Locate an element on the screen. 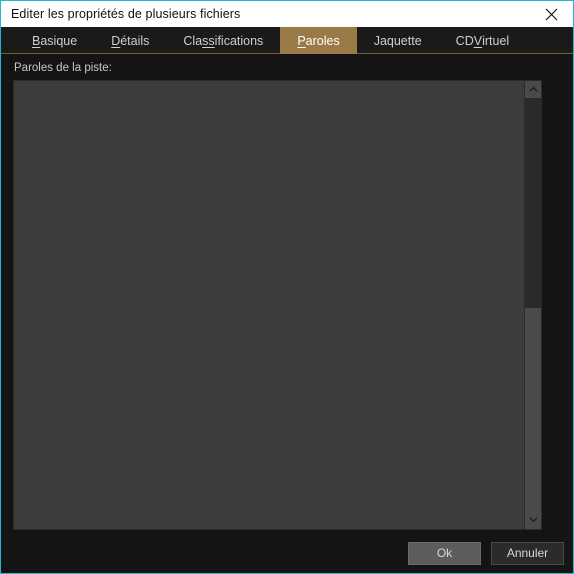 The width and height of the screenshot is (574, 574). tab-basique: Basique is located at coordinates (54, 40).